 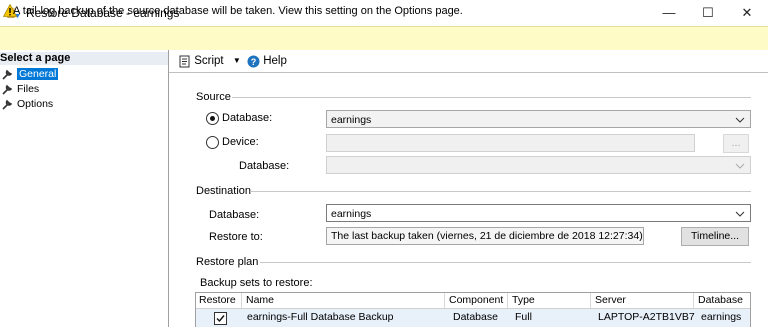 What do you see at coordinates (237, 60) in the screenshot?
I see `chevron-down-icon: ▼` at bounding box center [237, 60].